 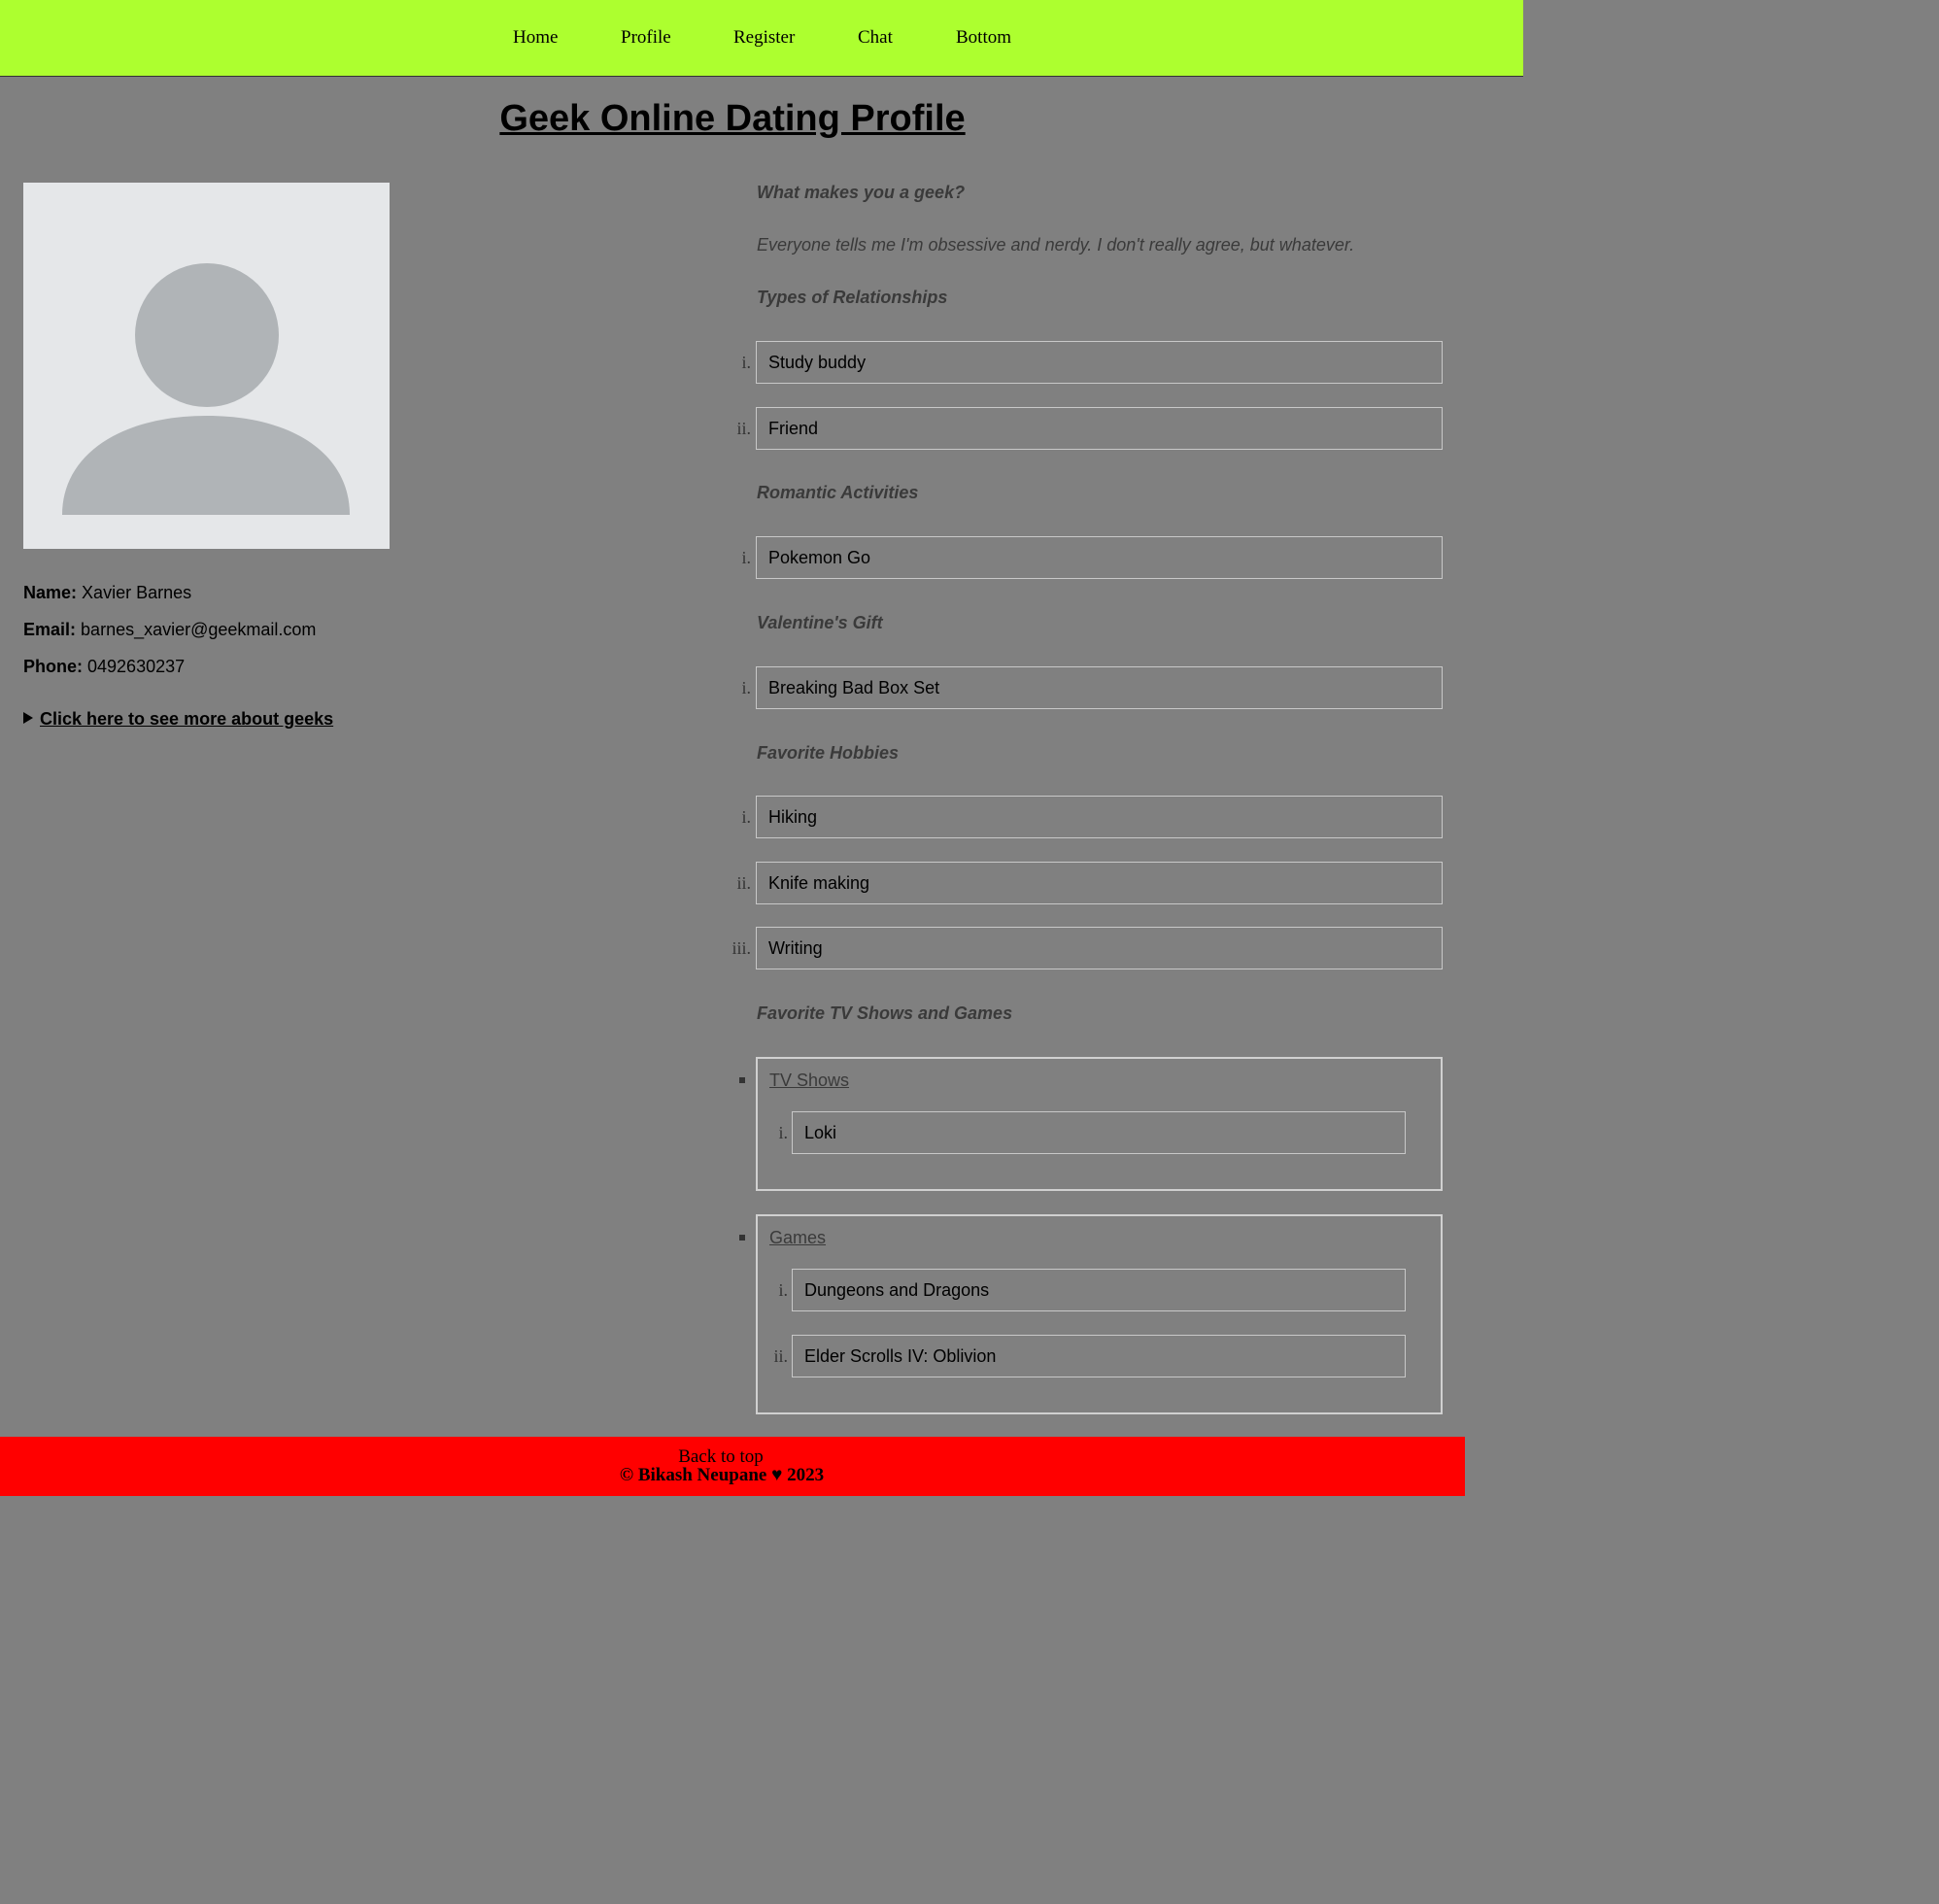 What do you see at coordinates (1099, 1132) in the screenshot?
I see `tv-show-item: Loki` at bounding box center [1099, 1132].